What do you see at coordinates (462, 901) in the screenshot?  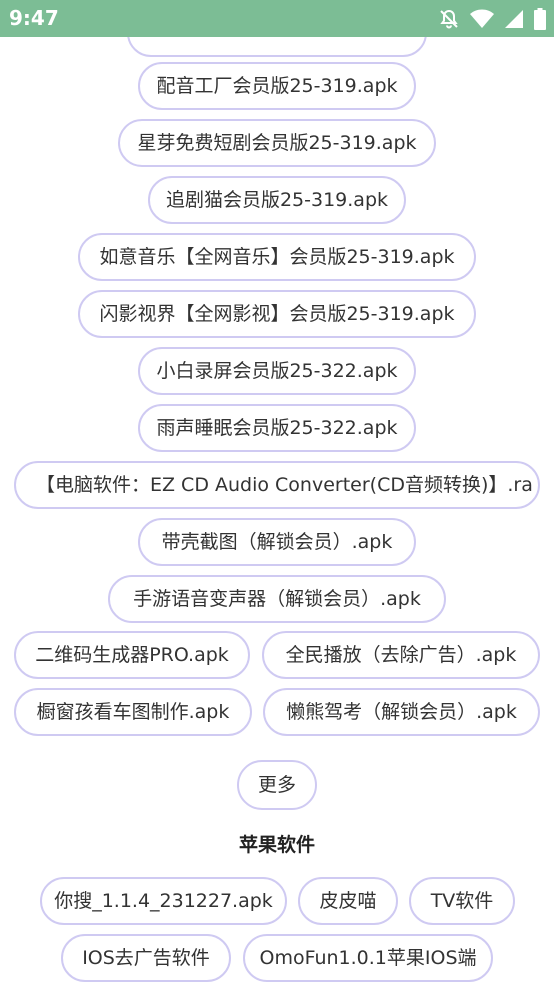 I see `apple-app-pill: TV软件` at bounding box center [462, 901].